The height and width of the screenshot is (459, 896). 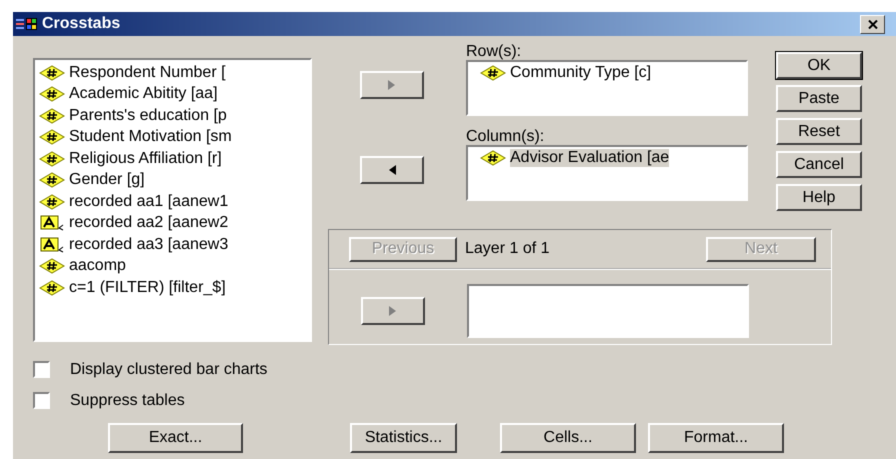 I want to click on dialog-button: OK, so click(x=819, y=65).